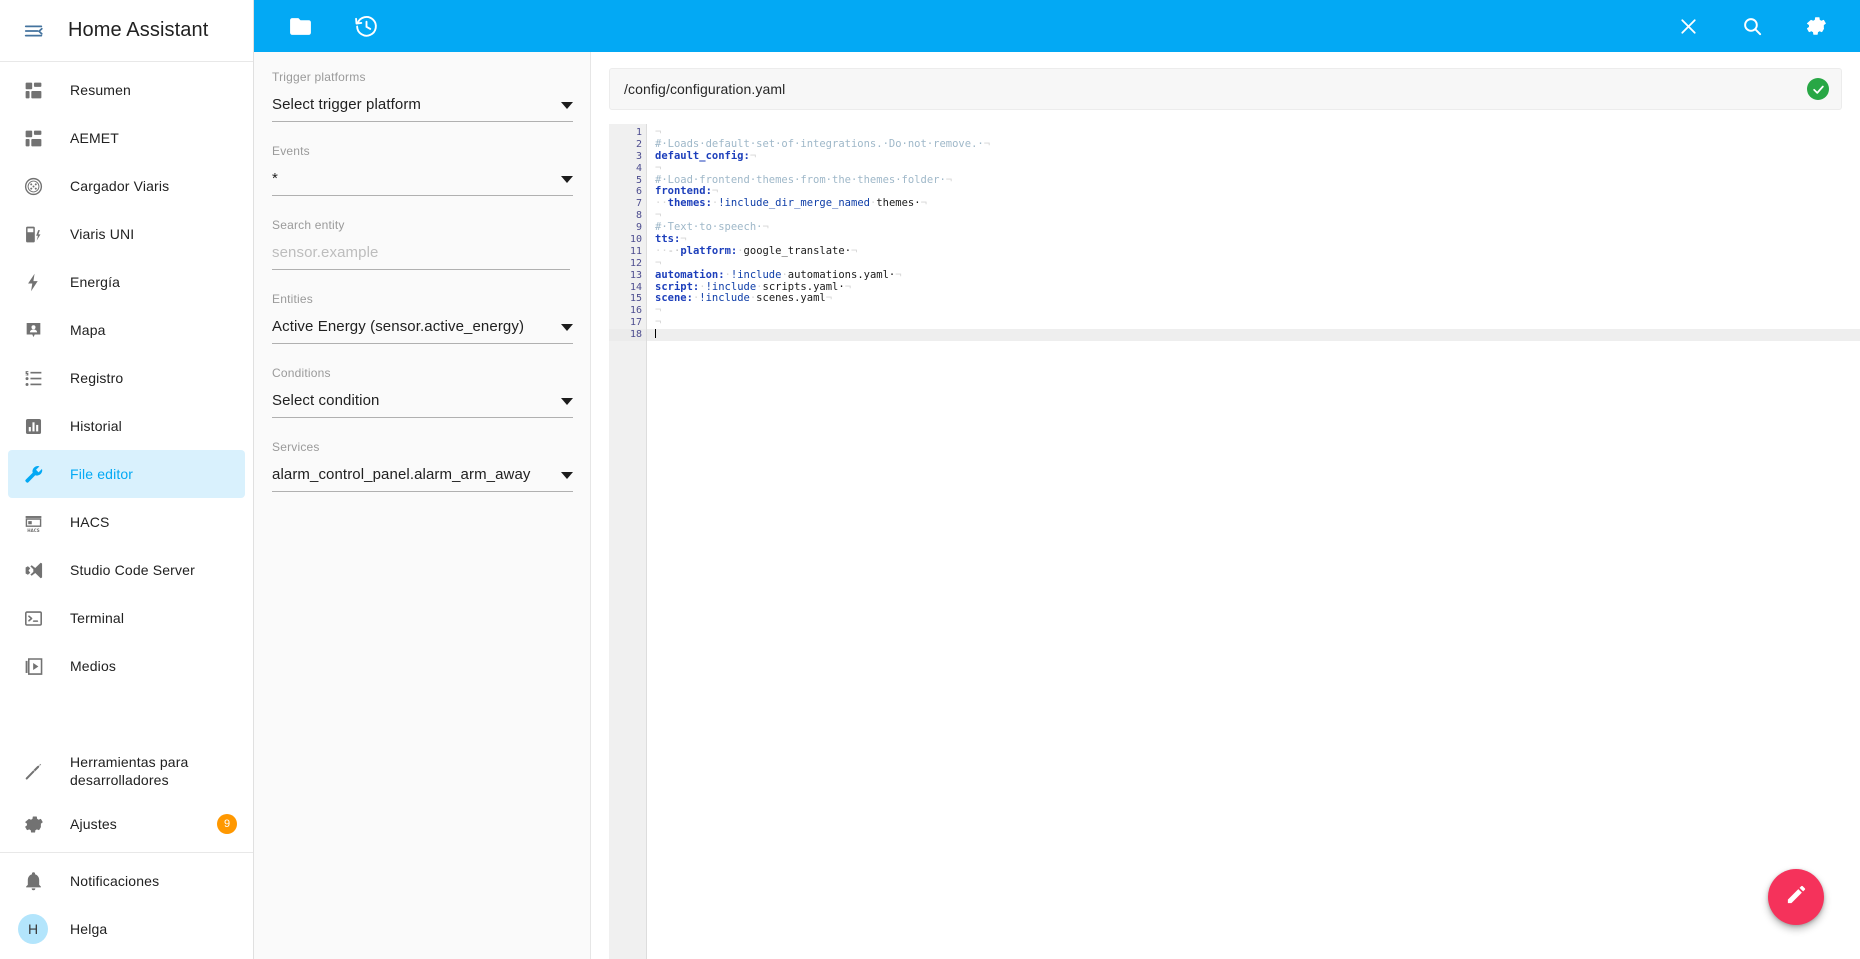  I want to click on toolbar-left-actions, so click(333, 26).